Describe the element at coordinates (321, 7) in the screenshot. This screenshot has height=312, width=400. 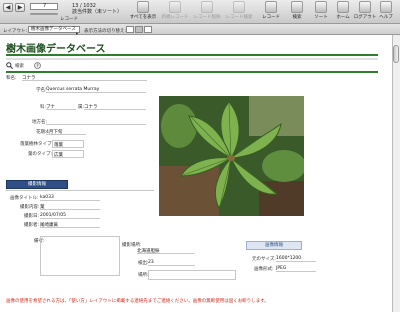
I see `sort-icon` at that location.